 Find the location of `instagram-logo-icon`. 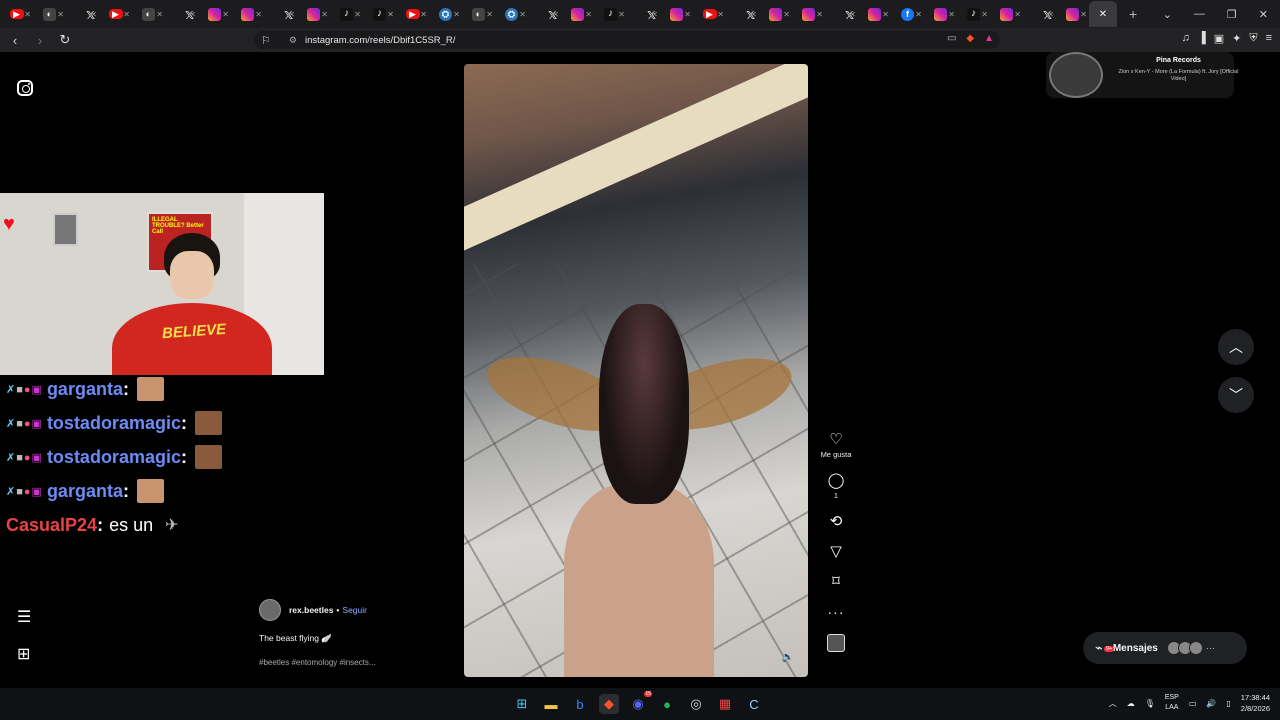

instagram-logo-icon is located at coordinates (25, 88).